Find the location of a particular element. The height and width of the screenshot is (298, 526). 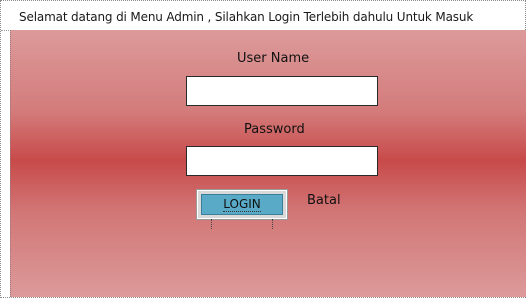

login-button: LOGIN is located at coordinates (242, 204).